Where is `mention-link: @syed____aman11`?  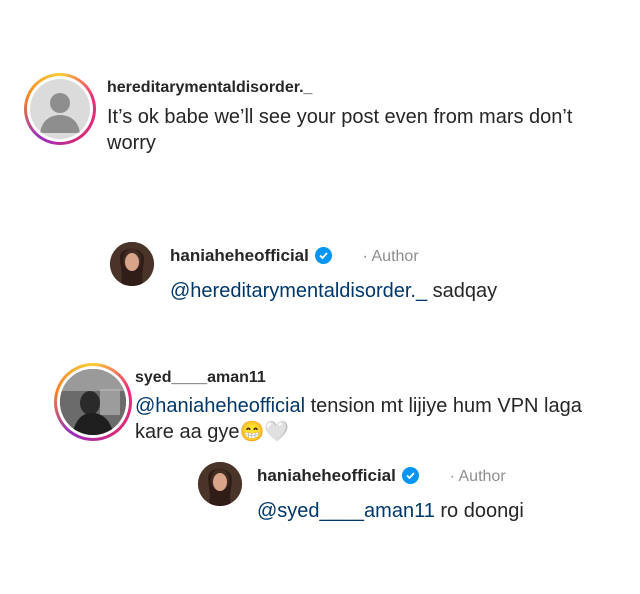
mention-link: @syed____aman11 is located at coordinates (346, 511).